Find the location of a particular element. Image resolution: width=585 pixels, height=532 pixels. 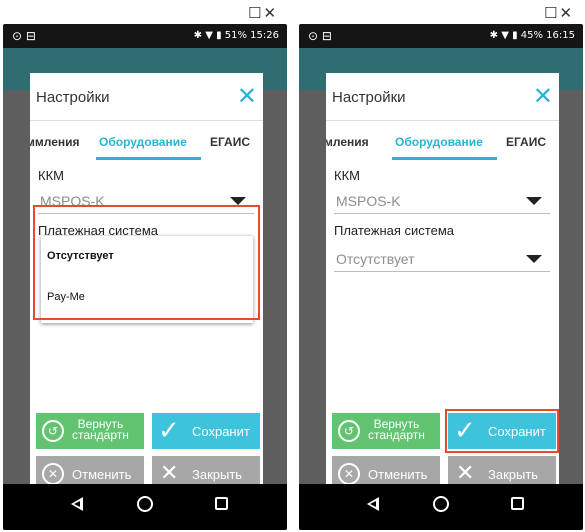

check-icon: ✓ is located at coordinates (169, 431).